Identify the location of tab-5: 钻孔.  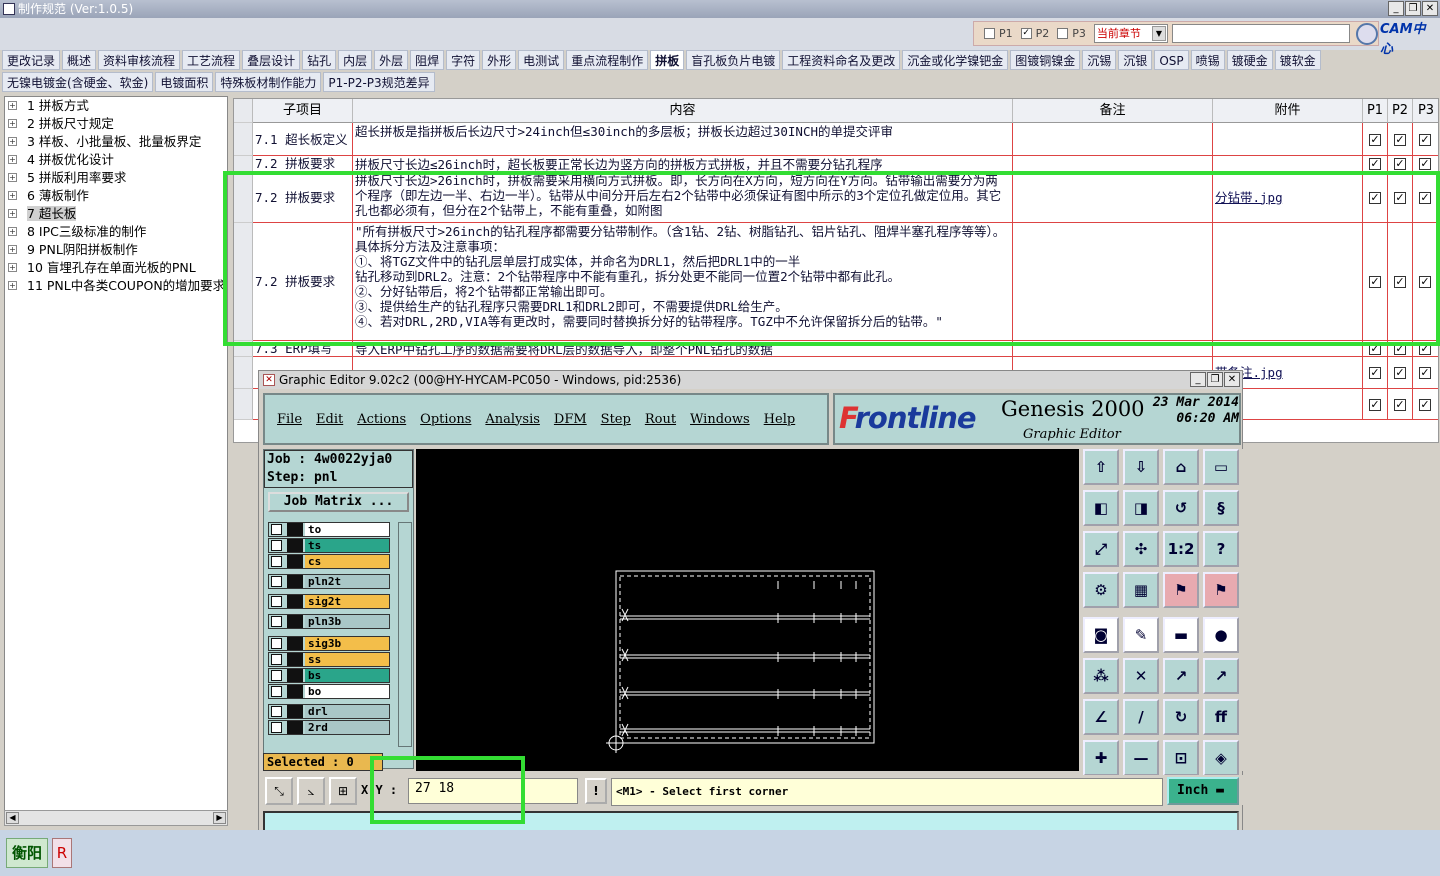
(319, 60).